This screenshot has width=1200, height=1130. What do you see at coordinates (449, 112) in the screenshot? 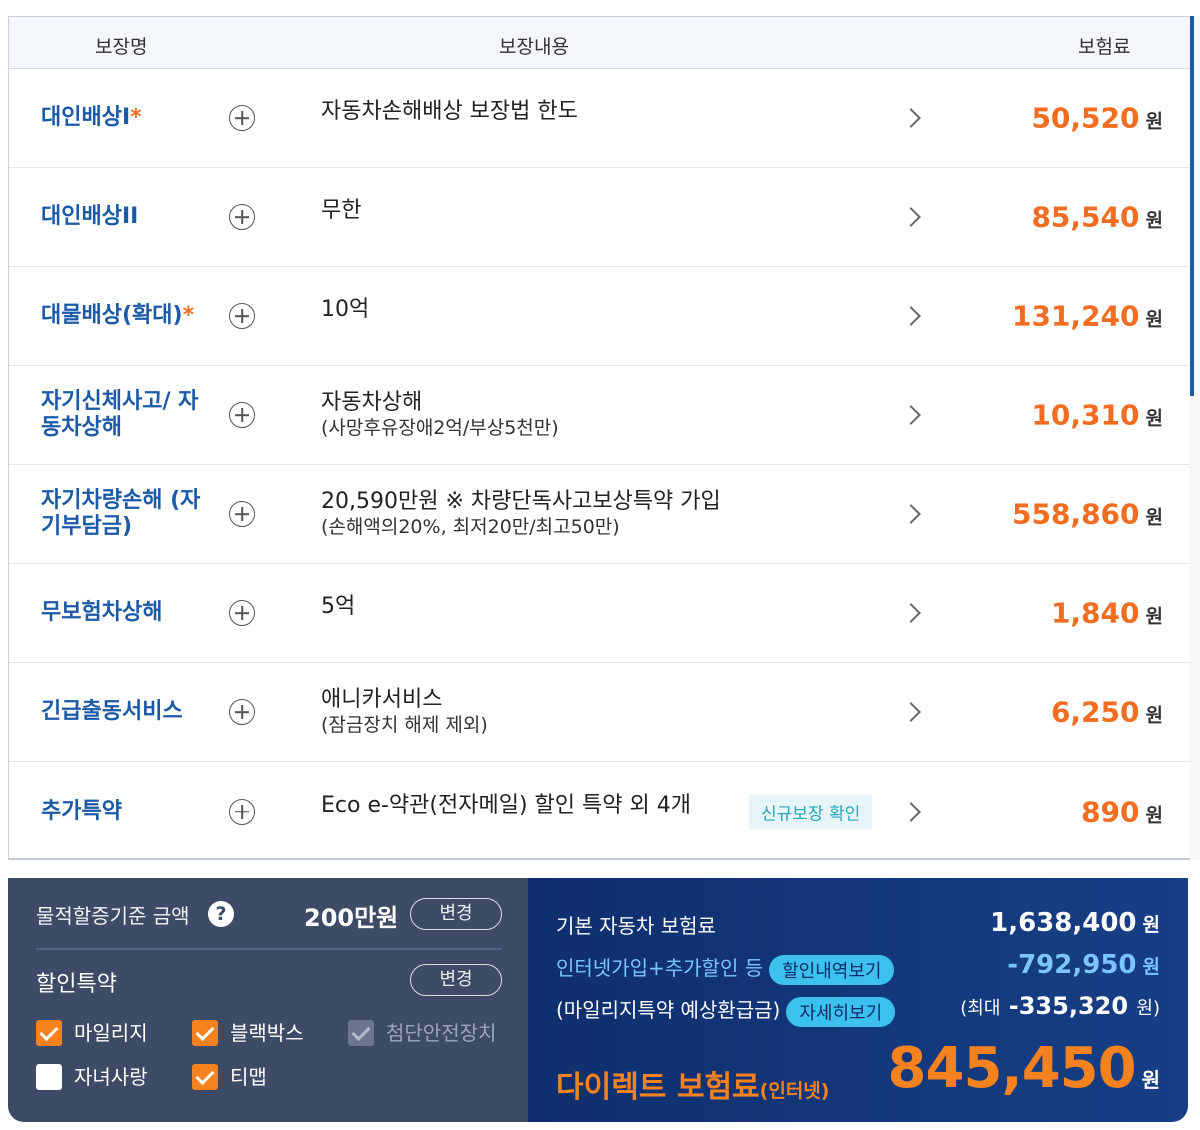
I see `coverage-content: 자동차손해배상 보장법 한도` at bounding box center [449, 112].